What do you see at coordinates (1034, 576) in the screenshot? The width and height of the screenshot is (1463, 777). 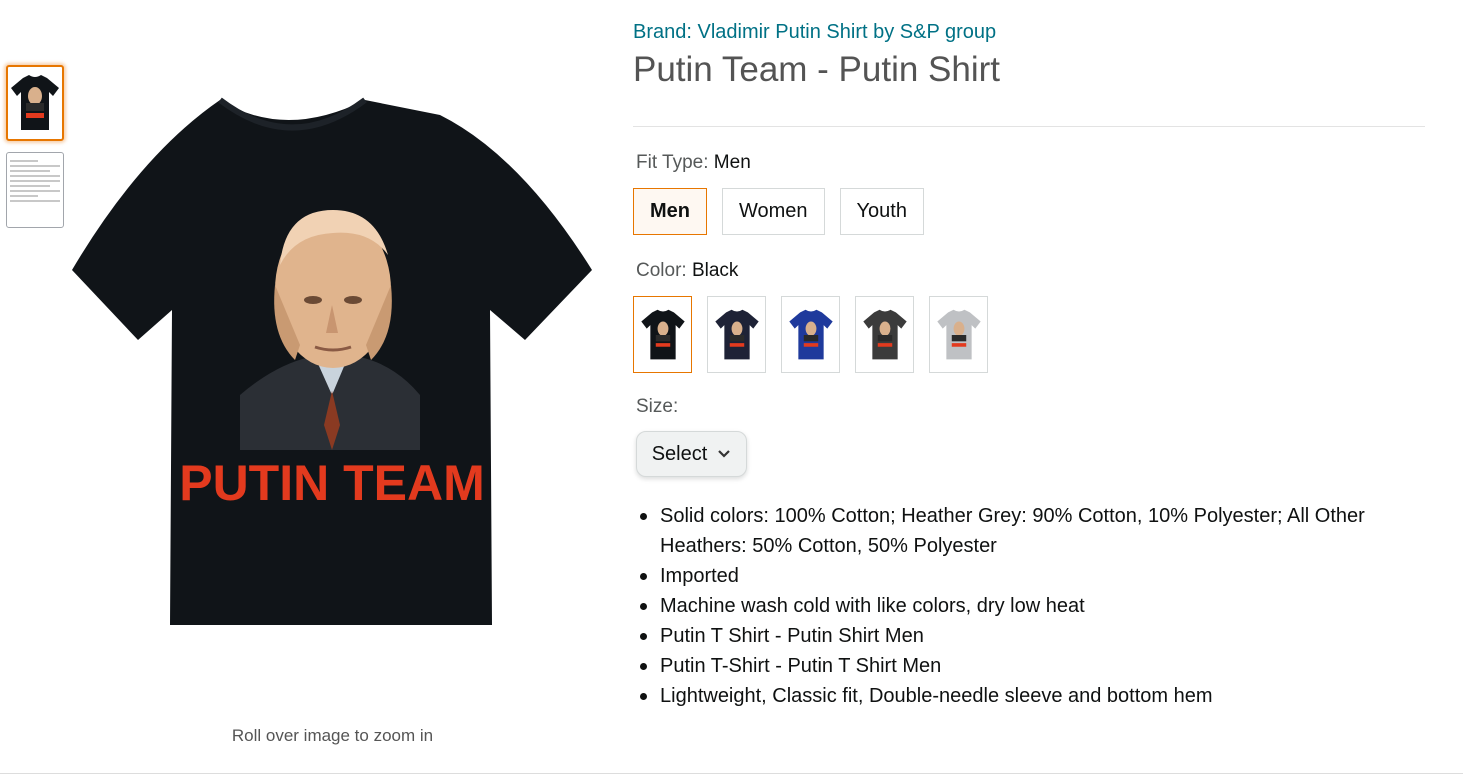 I see `feature-bullet: Imported` at bounding box center [1034, 576].